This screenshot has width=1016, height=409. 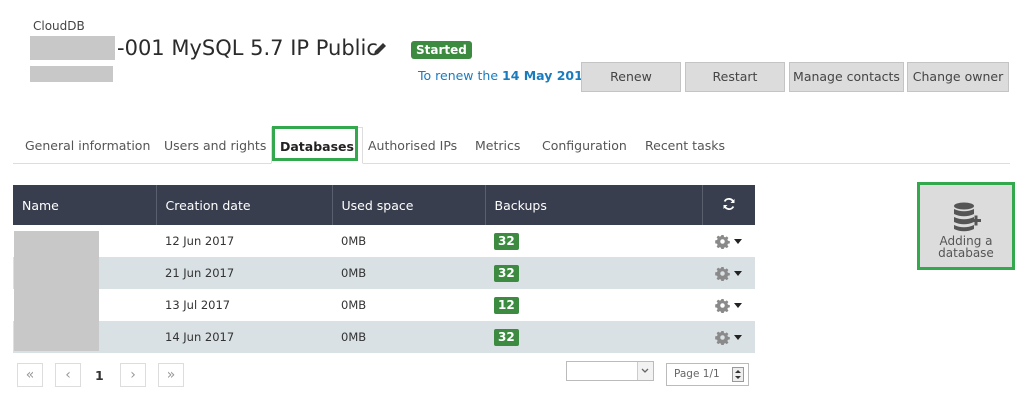 I want to click on last-page-button: », so click(x=171, y=375).